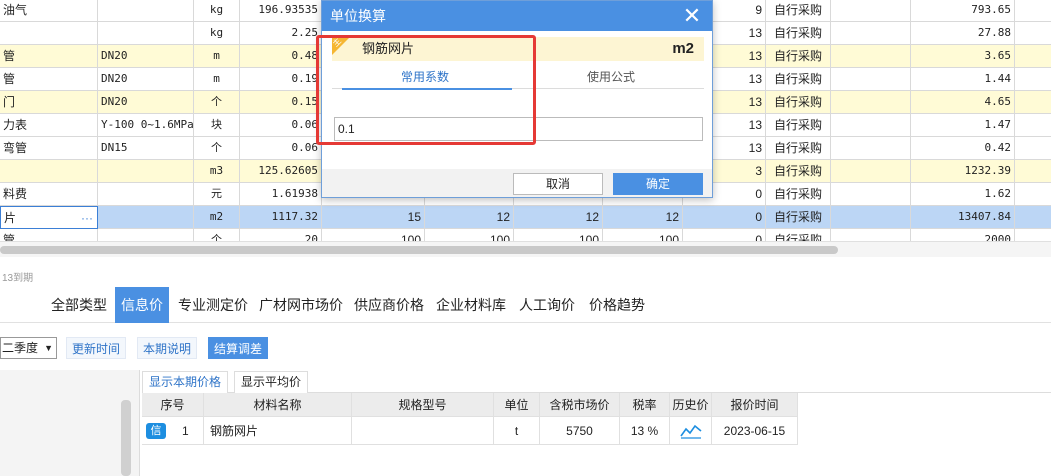 This screenshot has width=1051, height=476. What do you see at coordinates (281, 33) in the screenshot?
I see `grid-cell: 2.25` at bounding box center [281, 33].